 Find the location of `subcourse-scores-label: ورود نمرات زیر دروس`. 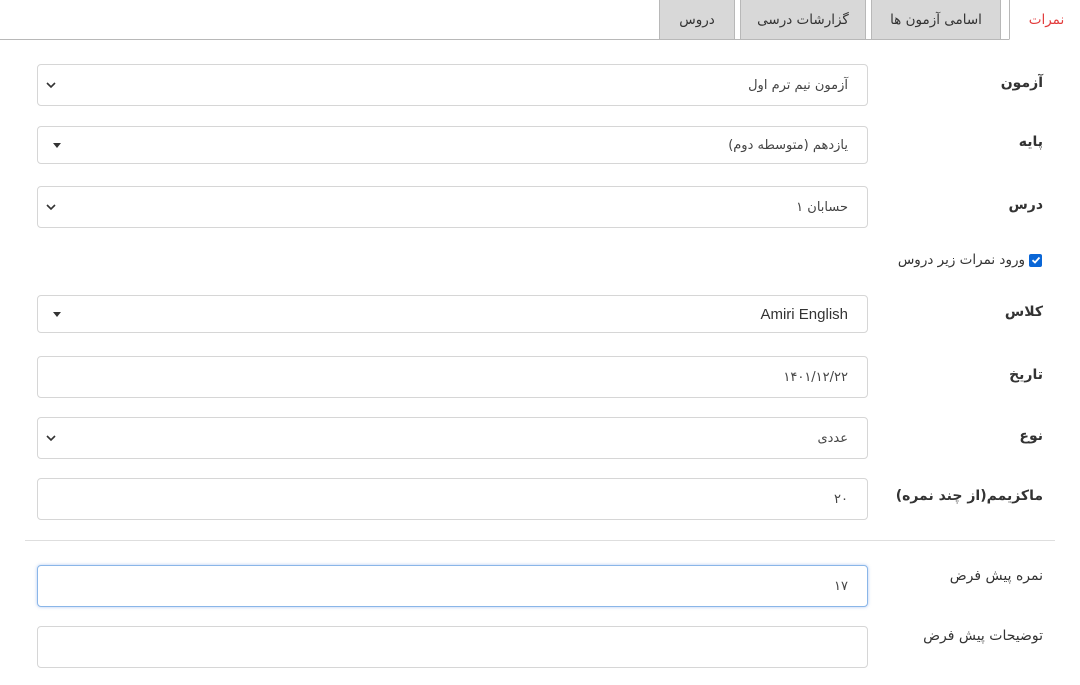

subcourse-scores-label: ورود نمرات زیر دروس is located at coordinates (961, 260).